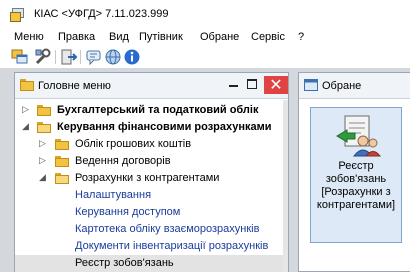  What do you see at coordinates (69, 57) in the screenshot?
I see `exit-icon` at bounding box center [69, 57].